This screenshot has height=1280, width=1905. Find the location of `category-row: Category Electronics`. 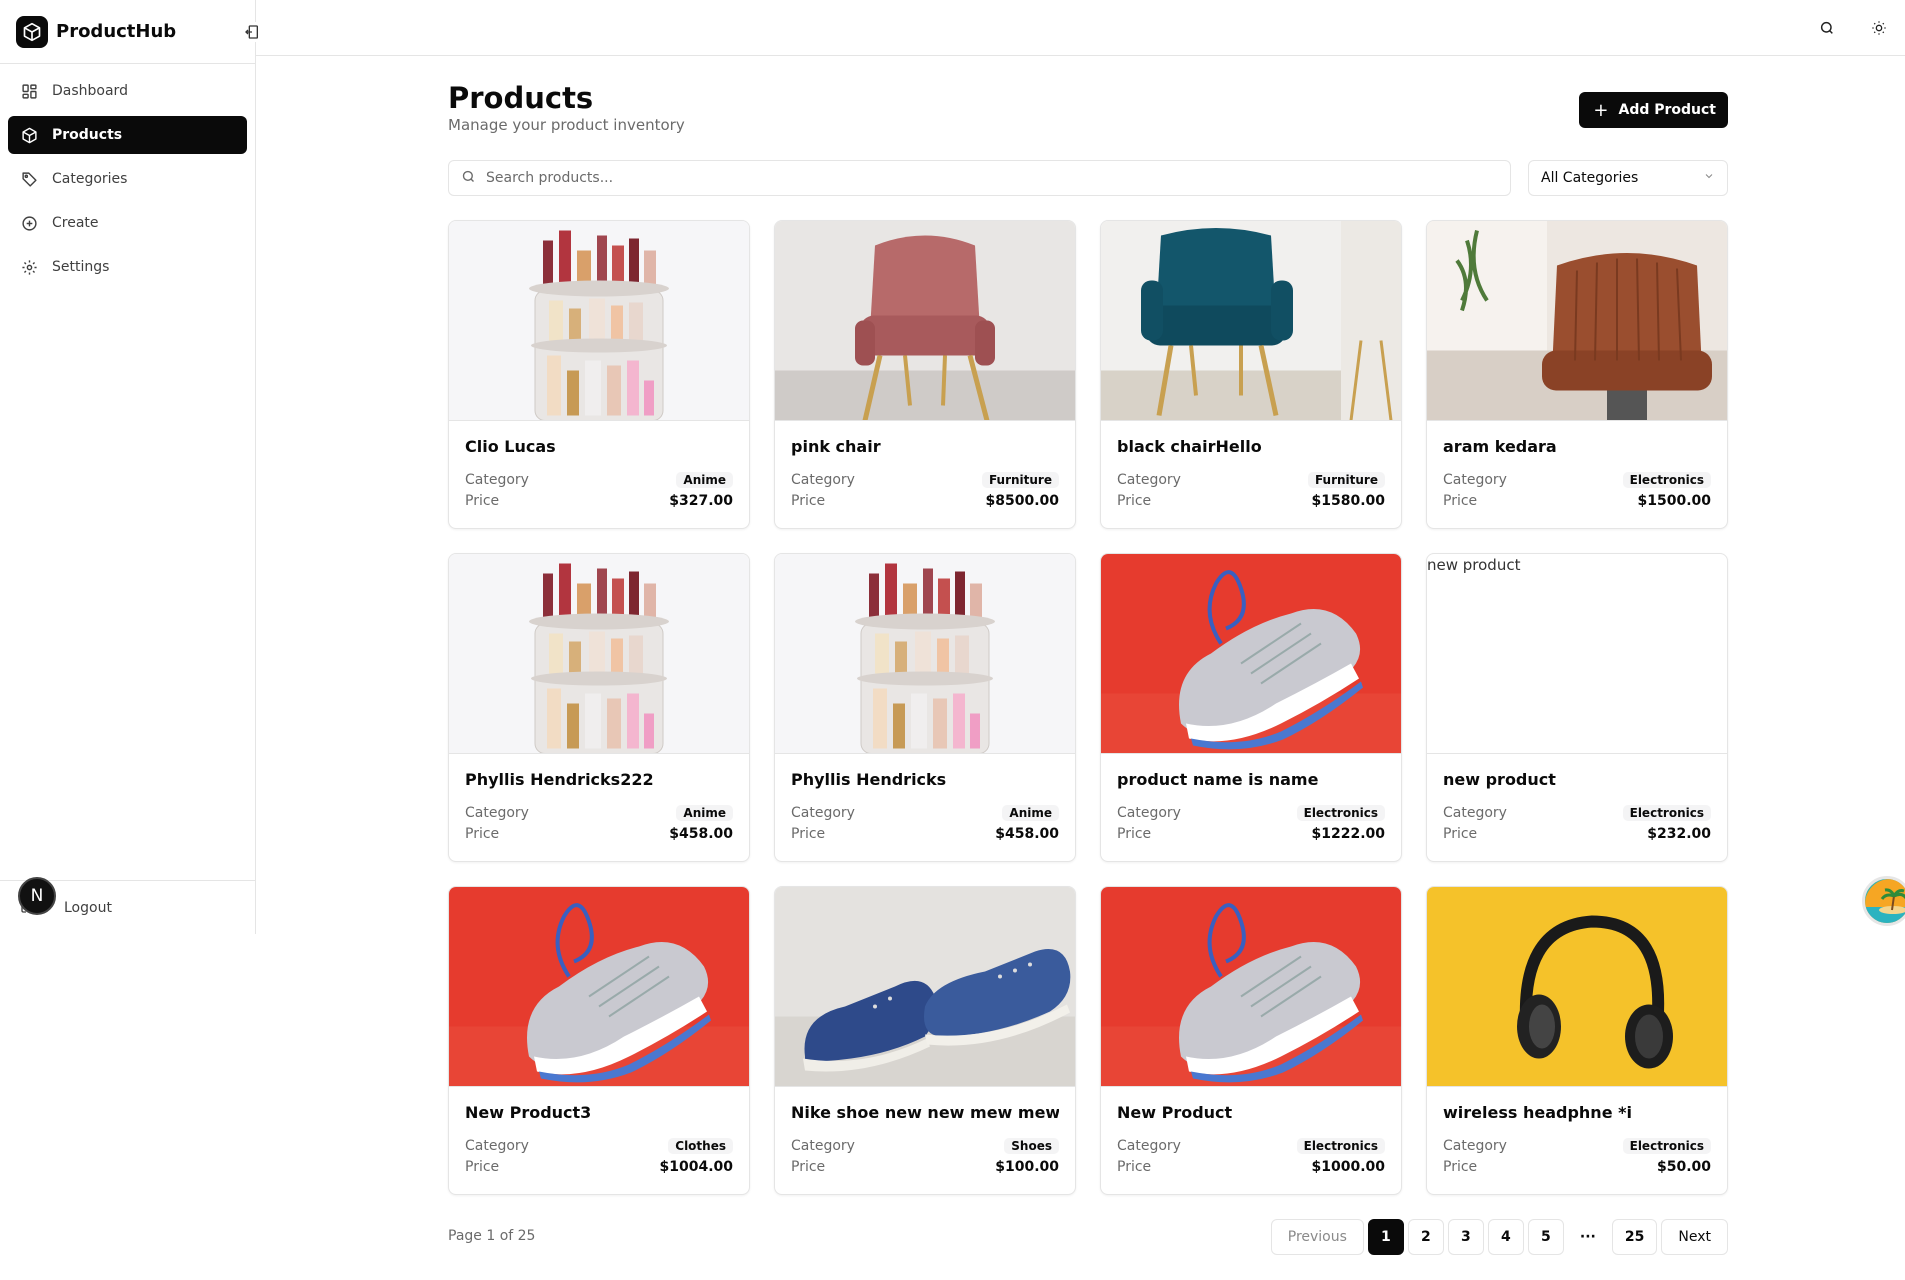

category-row: Category Electronics is located at coordinates (1577, 1145).